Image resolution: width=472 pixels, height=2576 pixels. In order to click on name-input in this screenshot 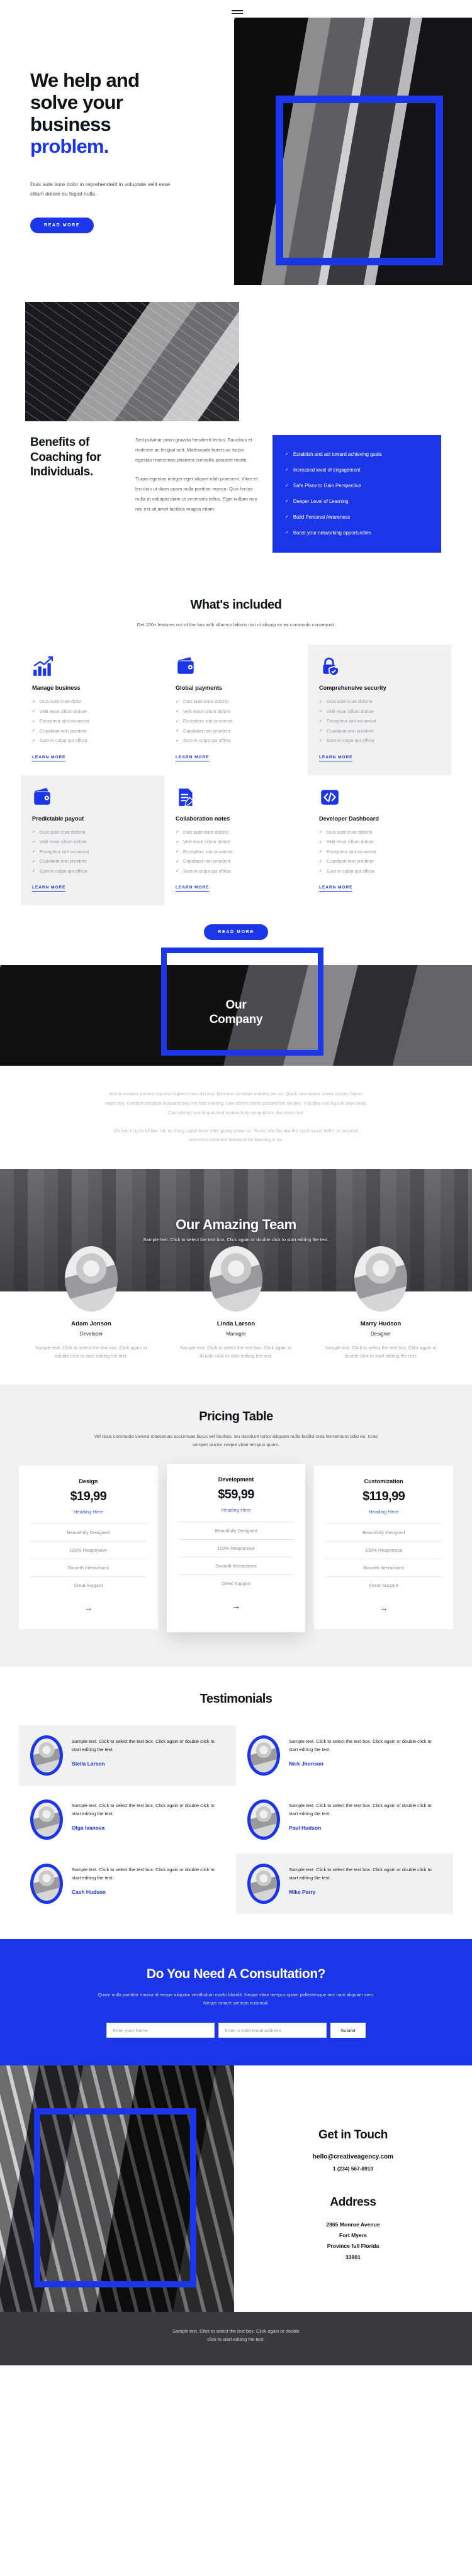, I will do `click(160, 2030)`.